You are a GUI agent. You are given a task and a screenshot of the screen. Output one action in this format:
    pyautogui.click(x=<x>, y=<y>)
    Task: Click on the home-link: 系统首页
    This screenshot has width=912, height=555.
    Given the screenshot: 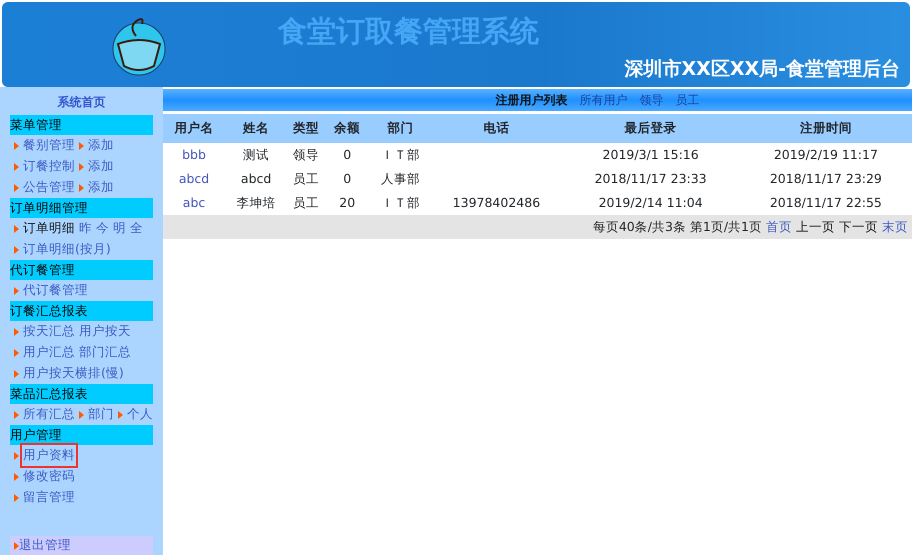 What is the action you would take?
    pyautogui.click(x=81, y=103)
    